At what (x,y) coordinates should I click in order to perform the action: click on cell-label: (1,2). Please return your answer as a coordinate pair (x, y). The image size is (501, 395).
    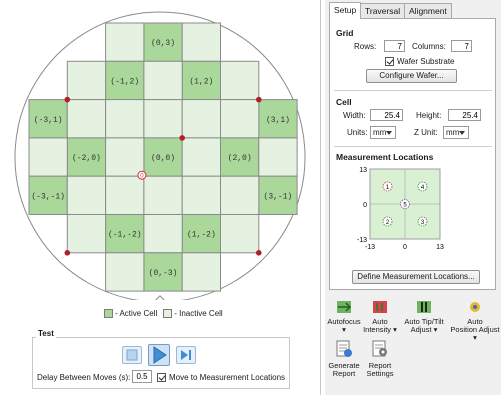
    Looking at the image, I should click on (201, 81).